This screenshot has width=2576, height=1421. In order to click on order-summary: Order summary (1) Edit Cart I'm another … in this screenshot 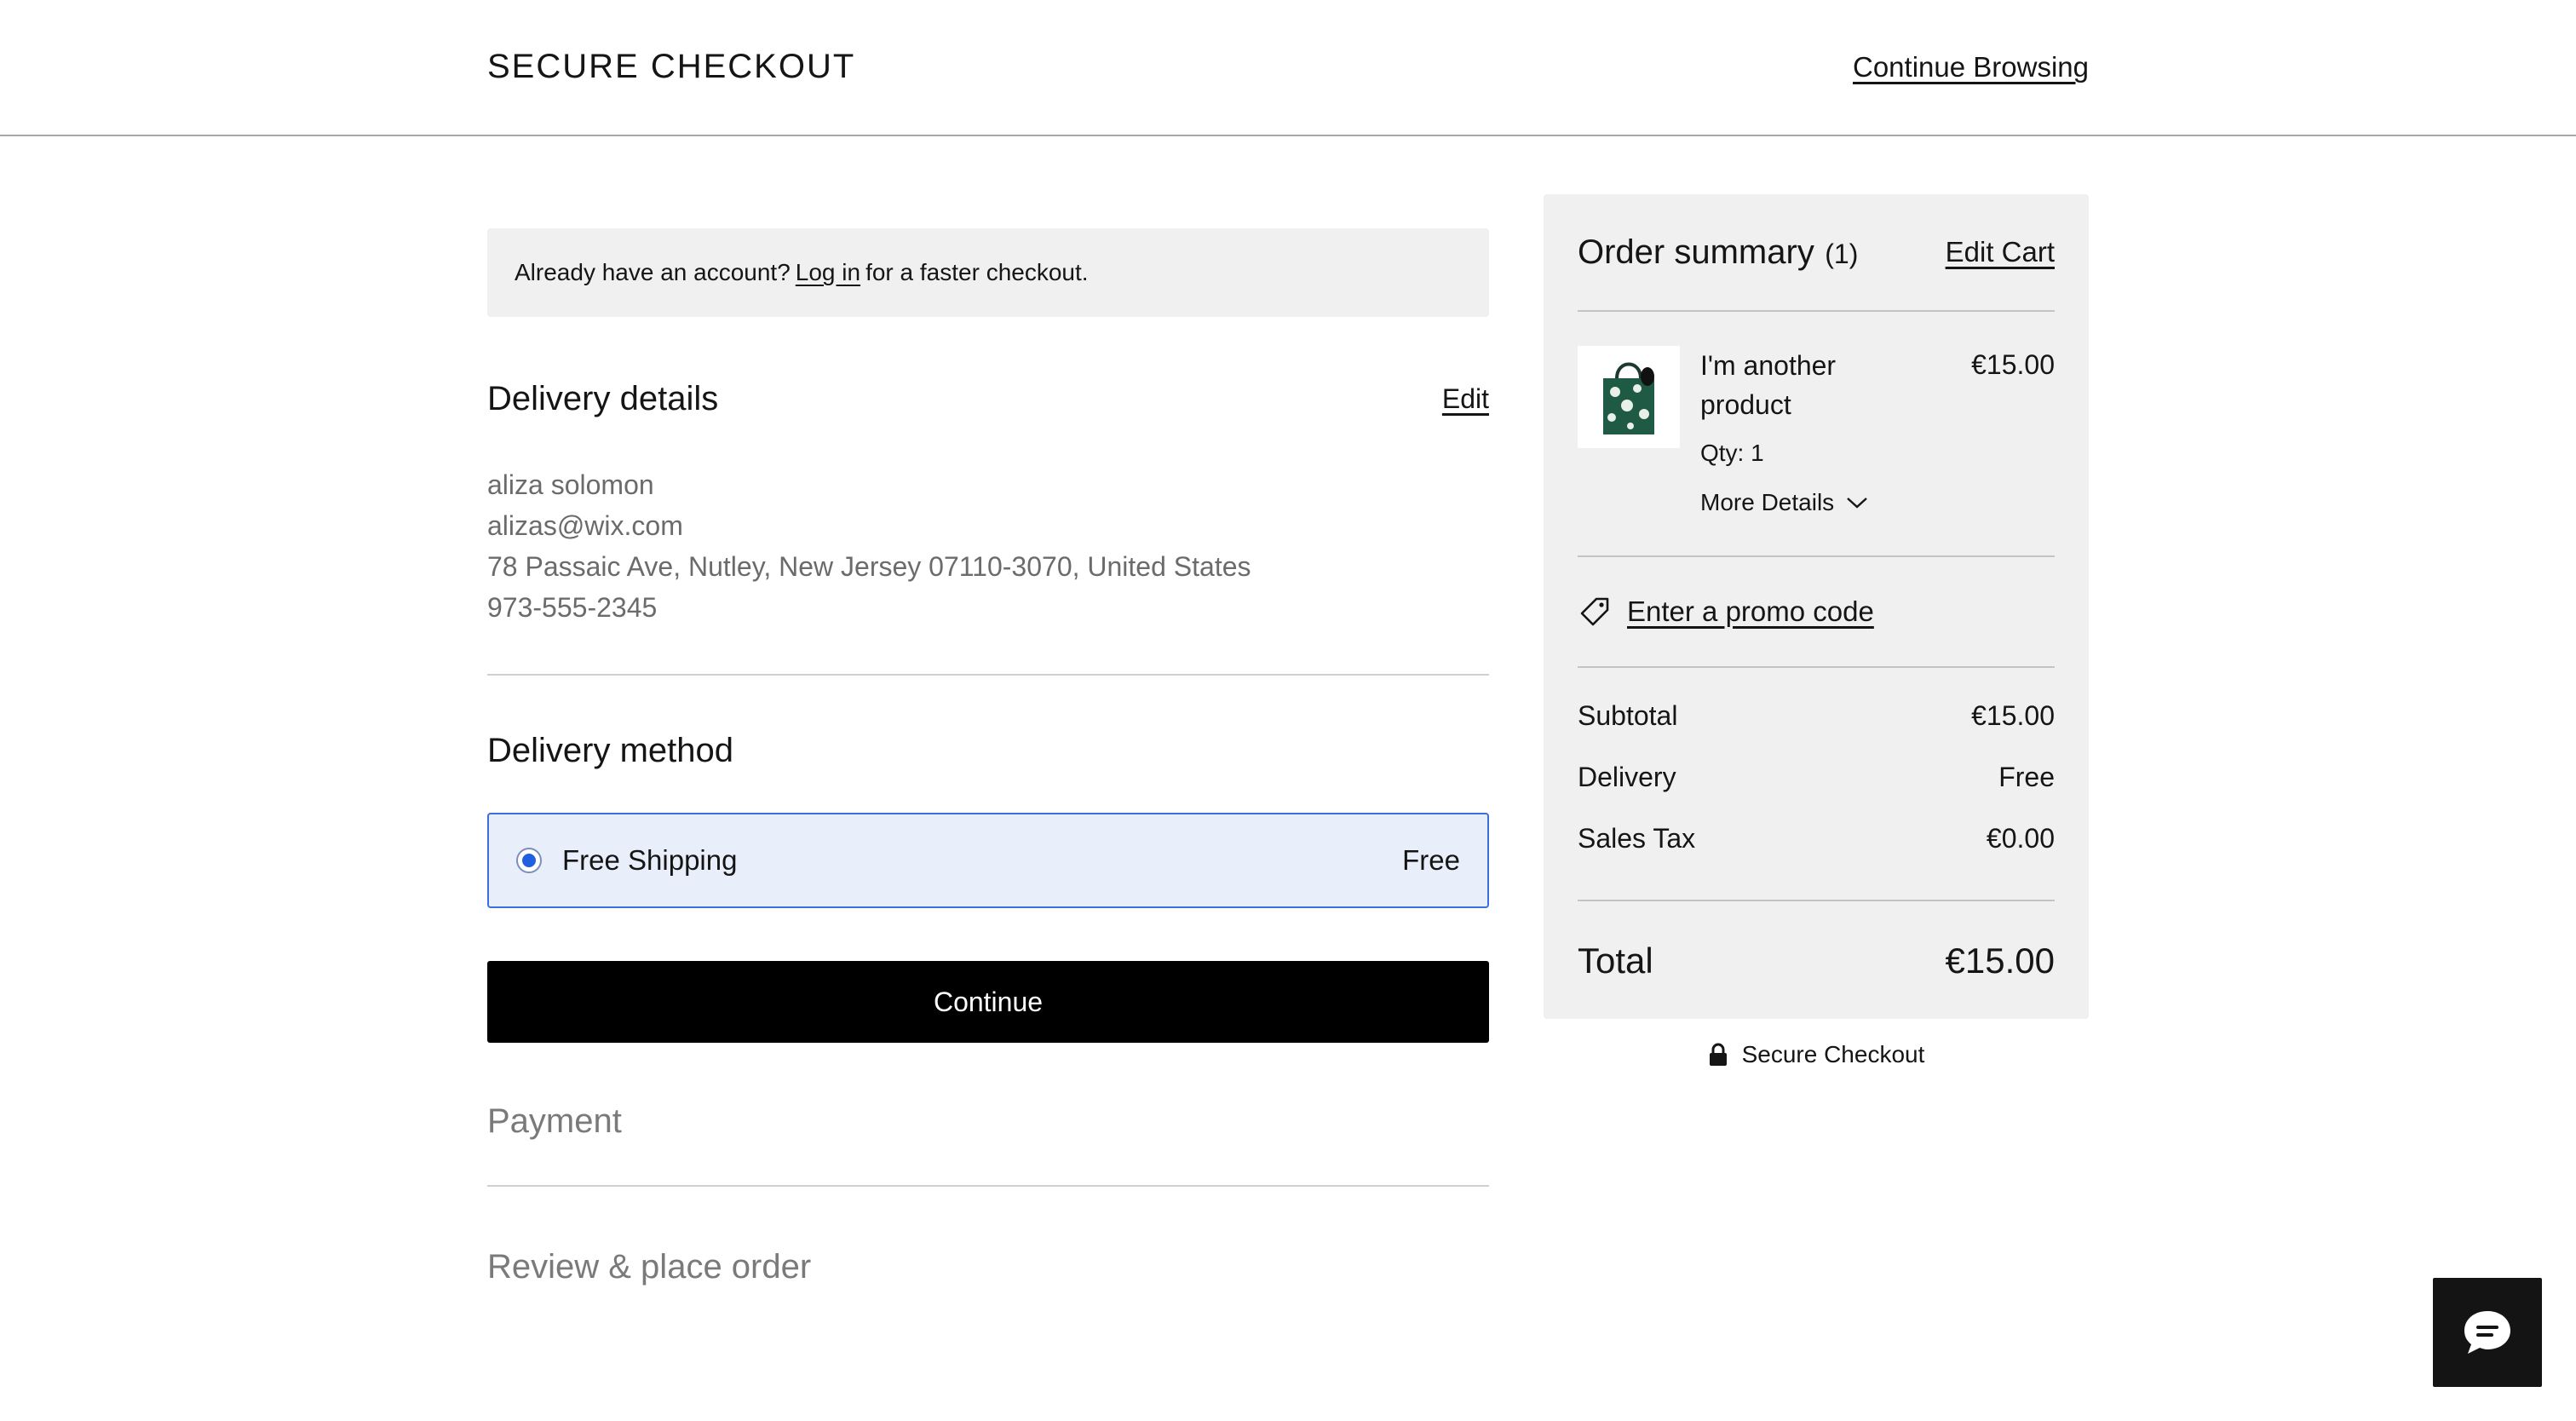, I will do `click(1817, 607)`.